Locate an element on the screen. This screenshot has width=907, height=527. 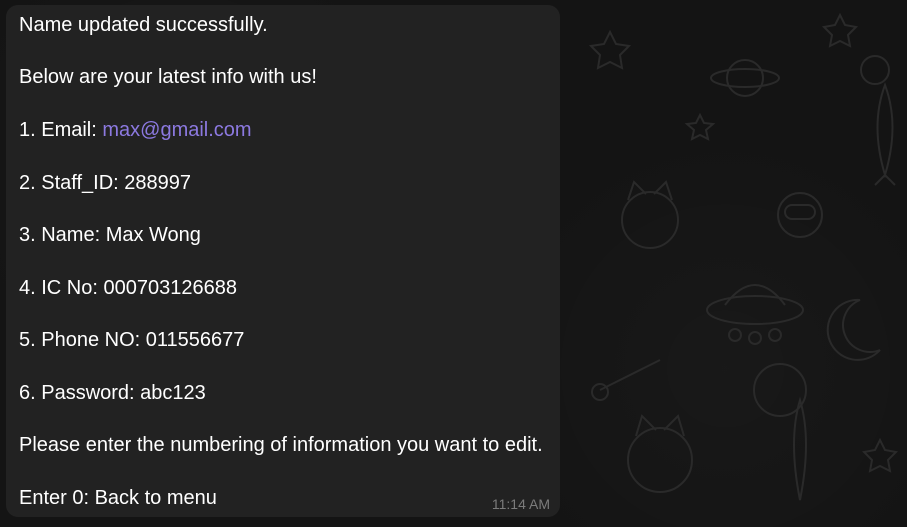
comet-icon is located at coordinates (626, 380).